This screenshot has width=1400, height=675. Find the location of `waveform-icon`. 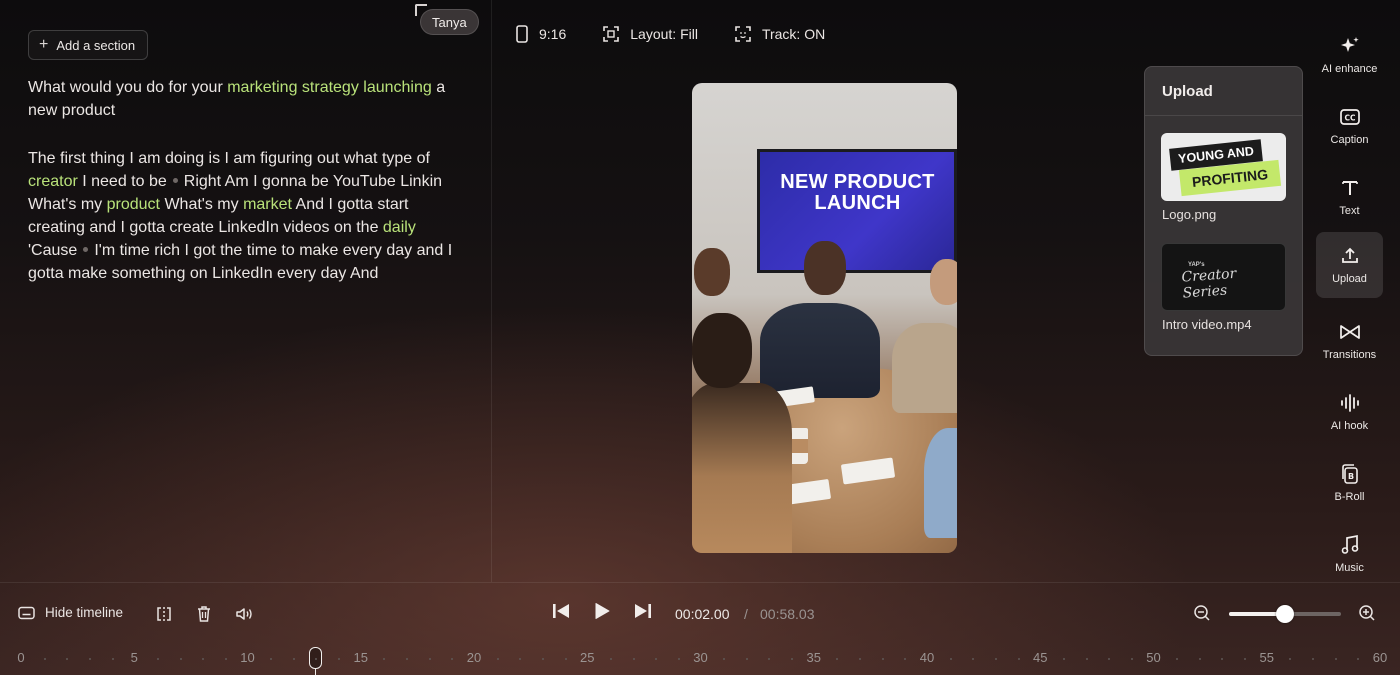

waveform-icon is located at coordinates (1350, 403).